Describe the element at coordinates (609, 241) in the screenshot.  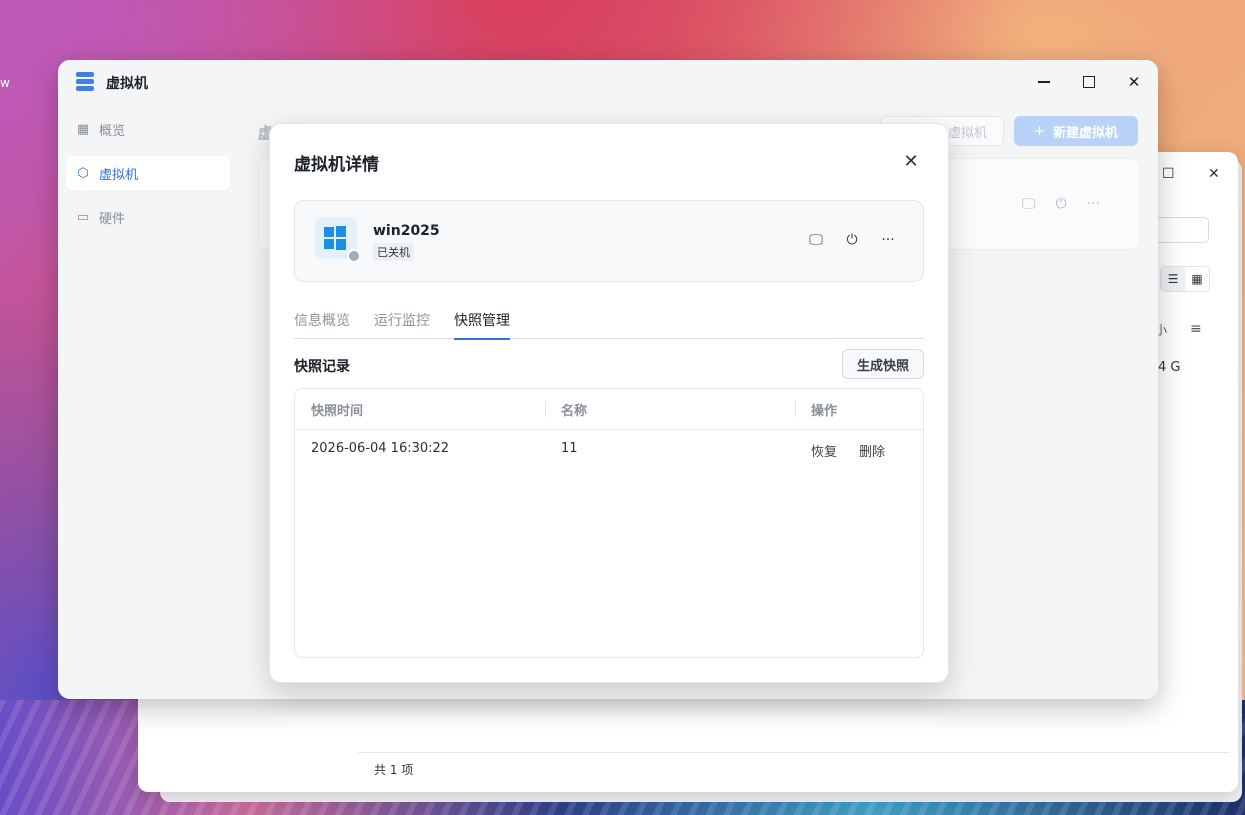
I see `vm-summary: win2025 已关机 🖵 ⏻ ···` at that location.